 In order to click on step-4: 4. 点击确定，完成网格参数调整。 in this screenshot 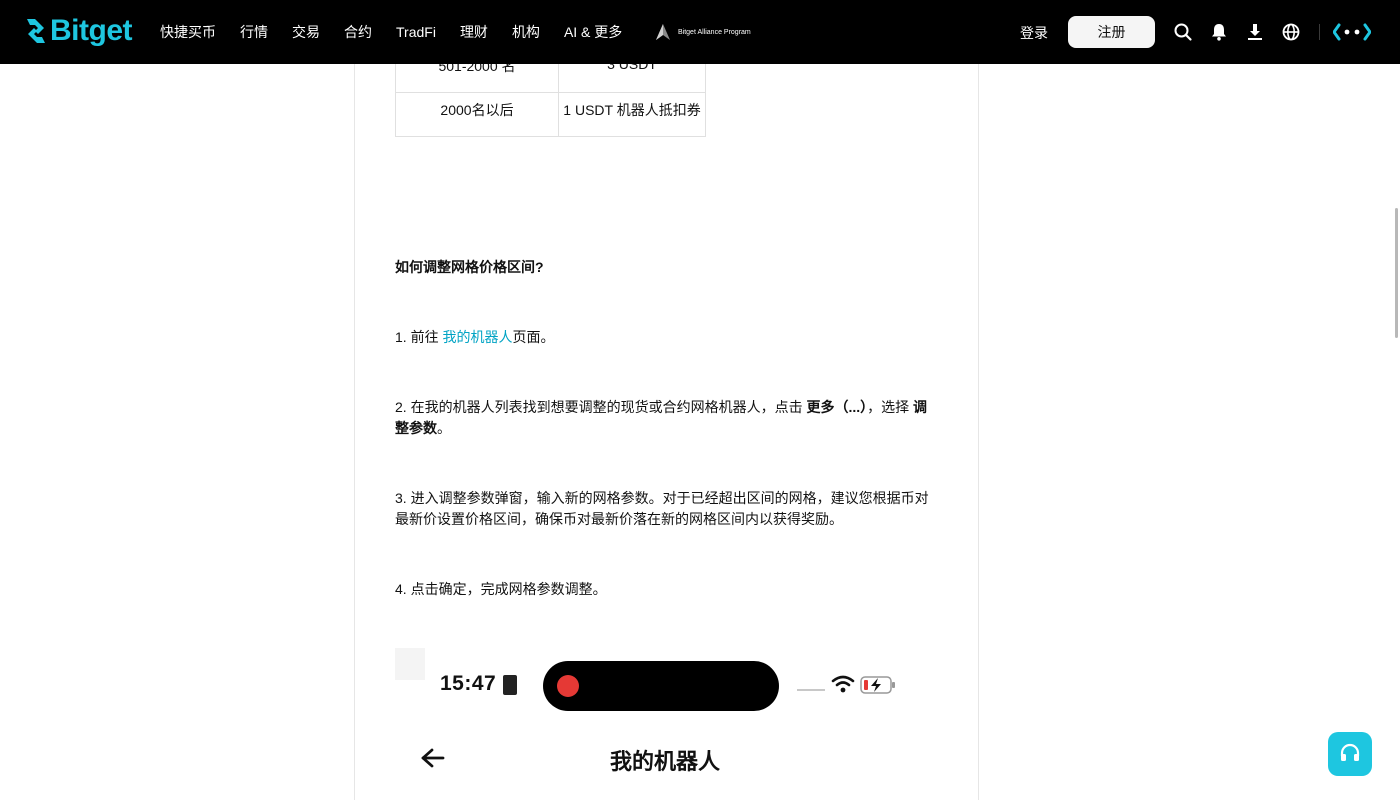, I will do `click(501, 589)`.